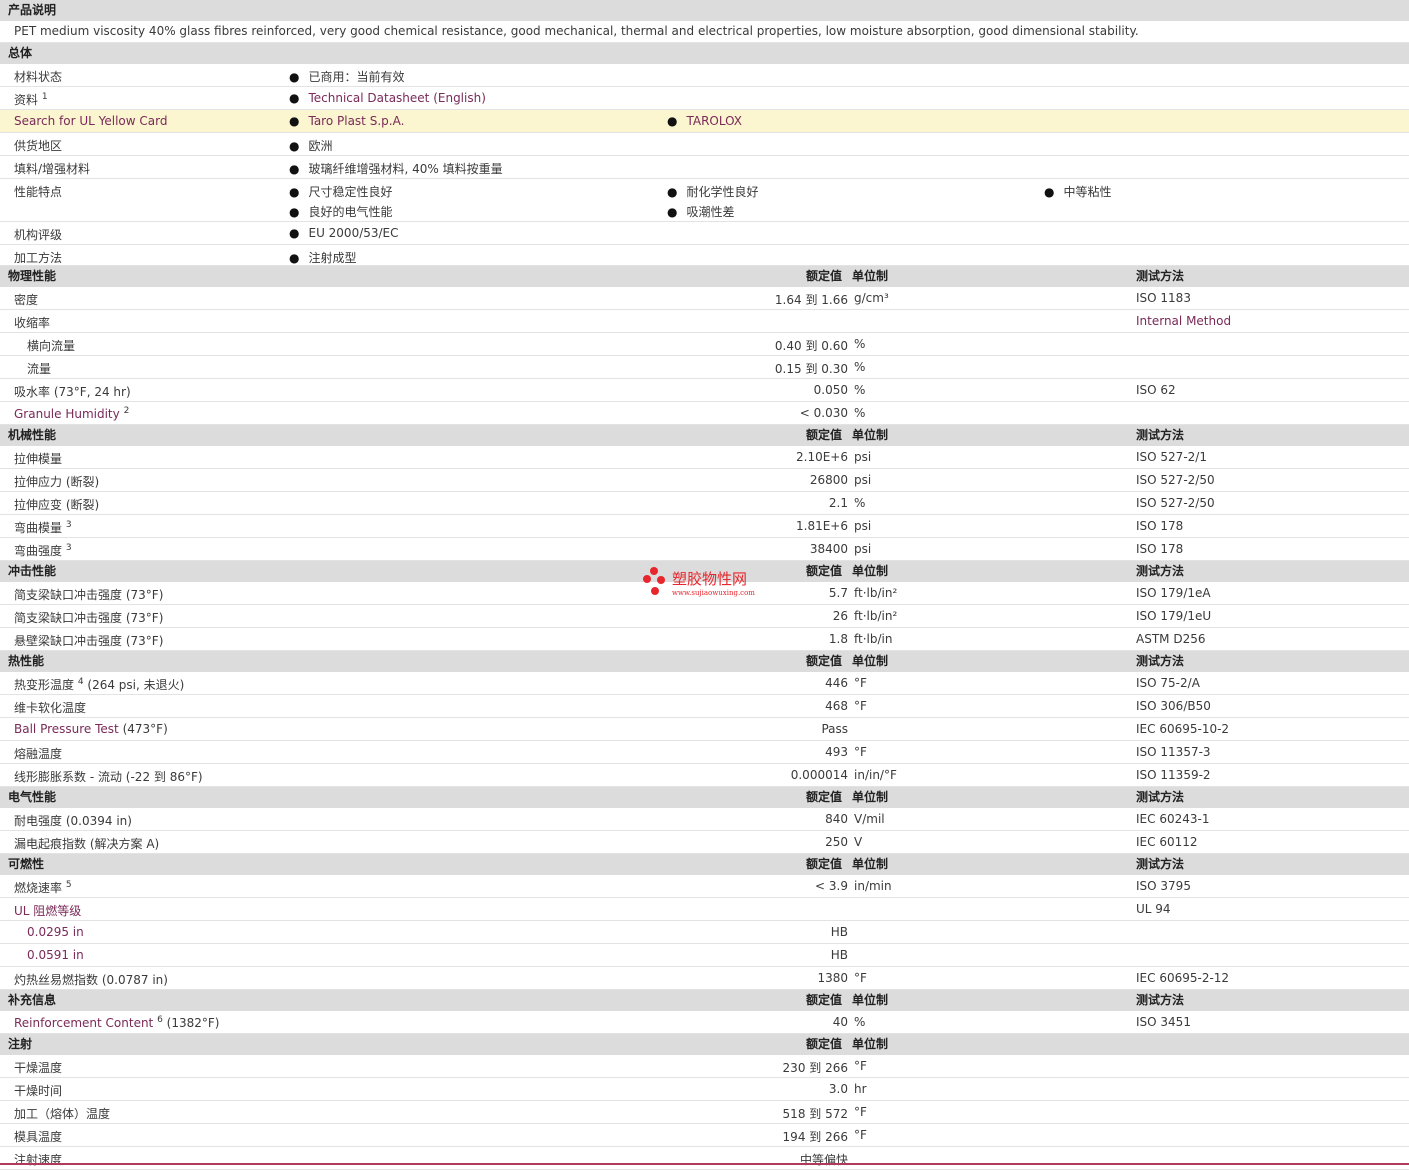  What do you see at coordinates (714, 121) in the screenshot?
I see `brand-link: TAROLOX` at bounding box center [714, 121].